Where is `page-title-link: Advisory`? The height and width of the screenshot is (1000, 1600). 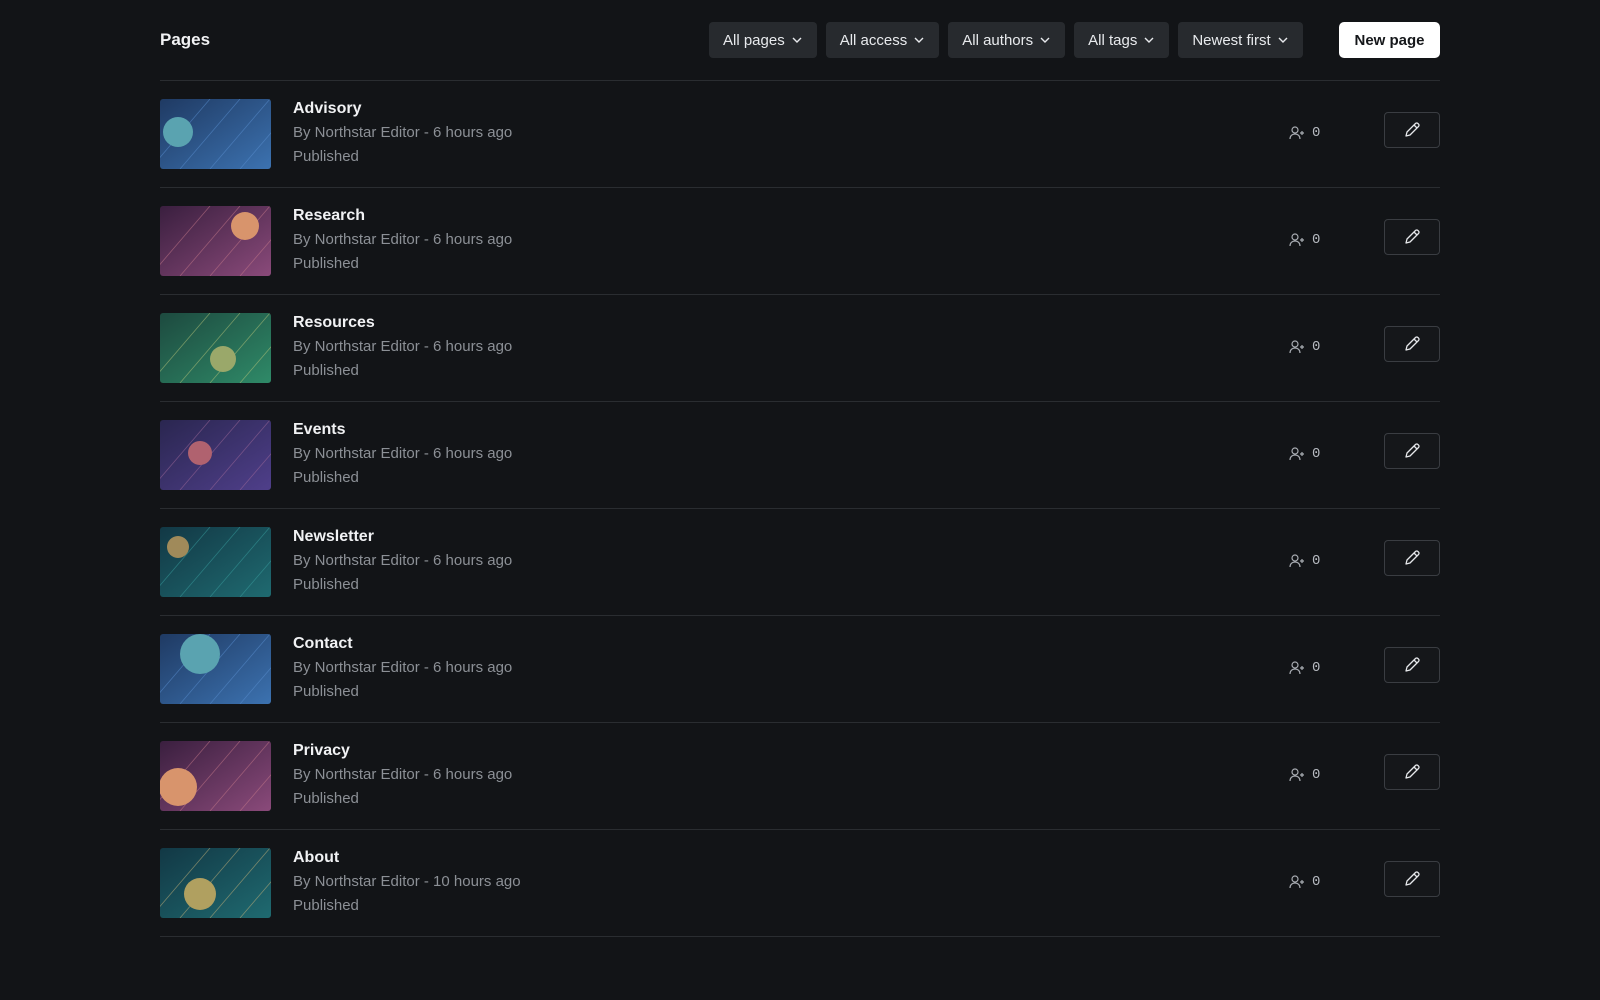 page-title-link: Advisory is located at coordinates (327, 109).